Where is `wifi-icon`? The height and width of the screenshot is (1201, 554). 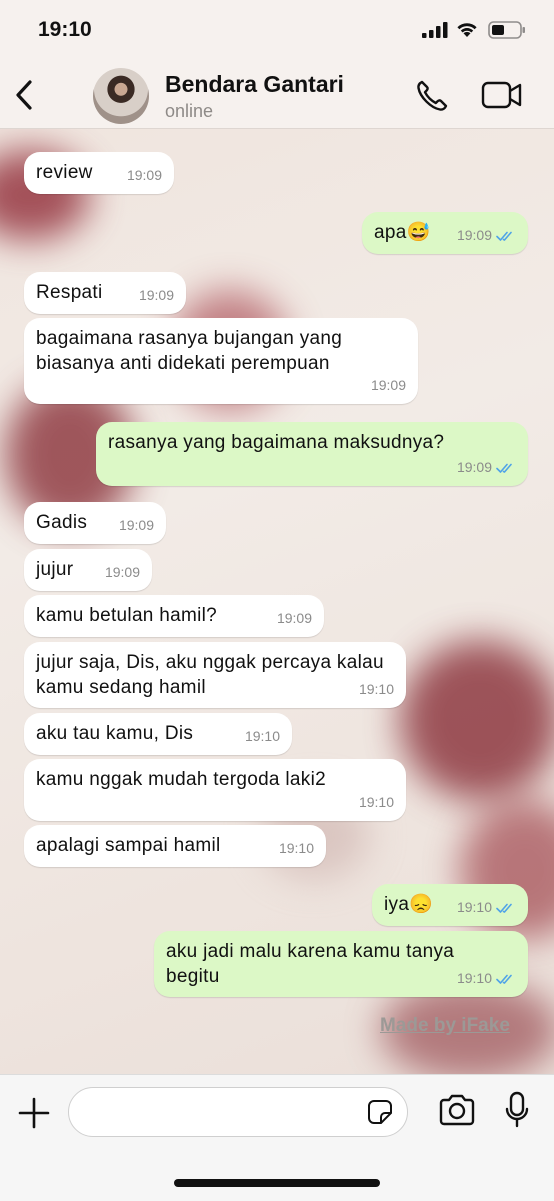 wifi-icon is located at coordinates (467, 30).